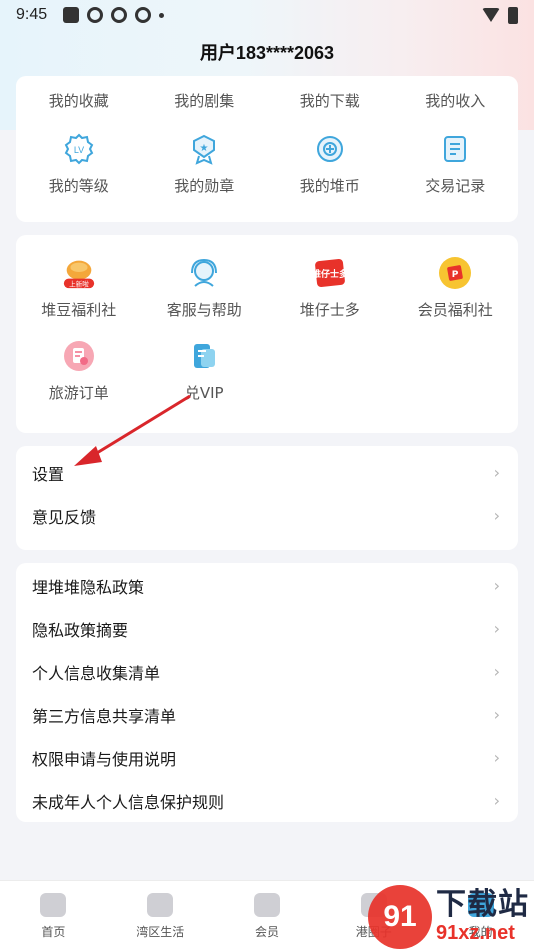 The width and height of the screenshot is (534, 950). I want to click on page-header: 用户183****2063, so click(267, 52).